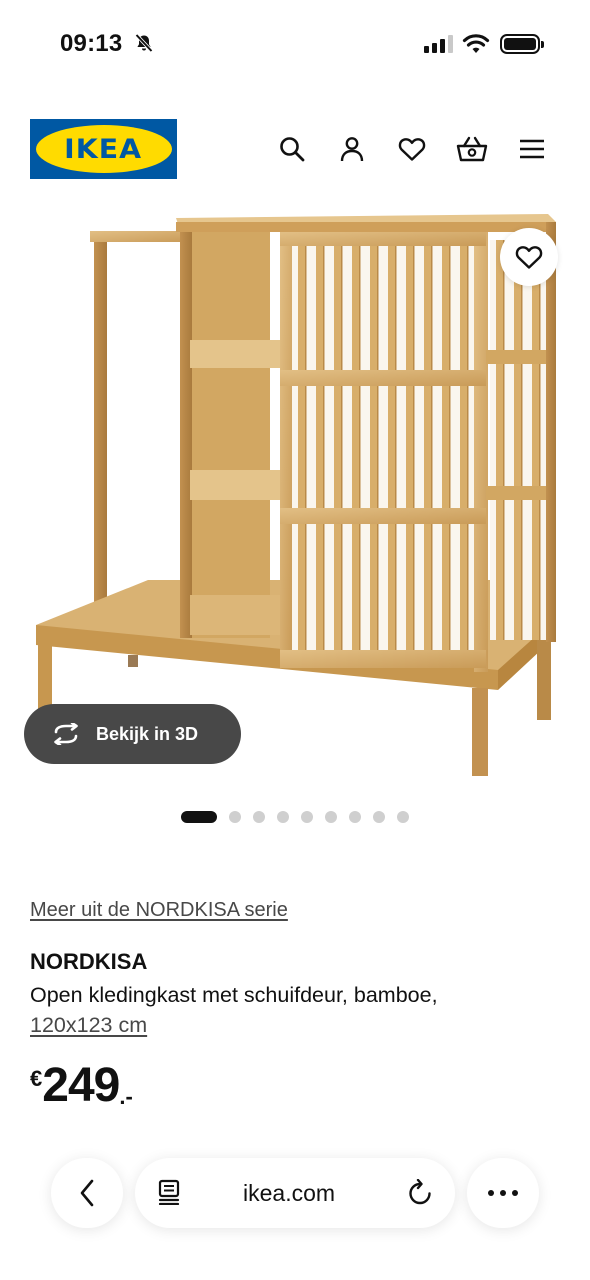  What do you see at coordinates (476, 43) in the screenshot?
I see `wifi-icon` at bounding box center [476, 43].